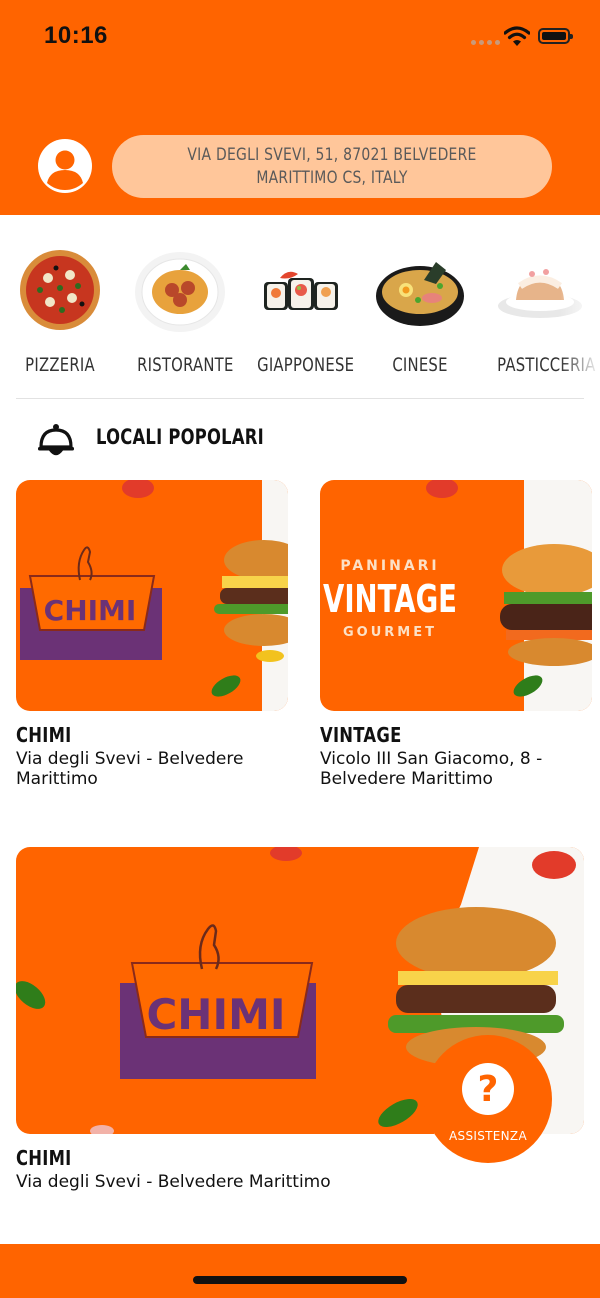 This screenshot has height=1298, width=600. I want to click on profile-avatar-button, so click(65, 166).